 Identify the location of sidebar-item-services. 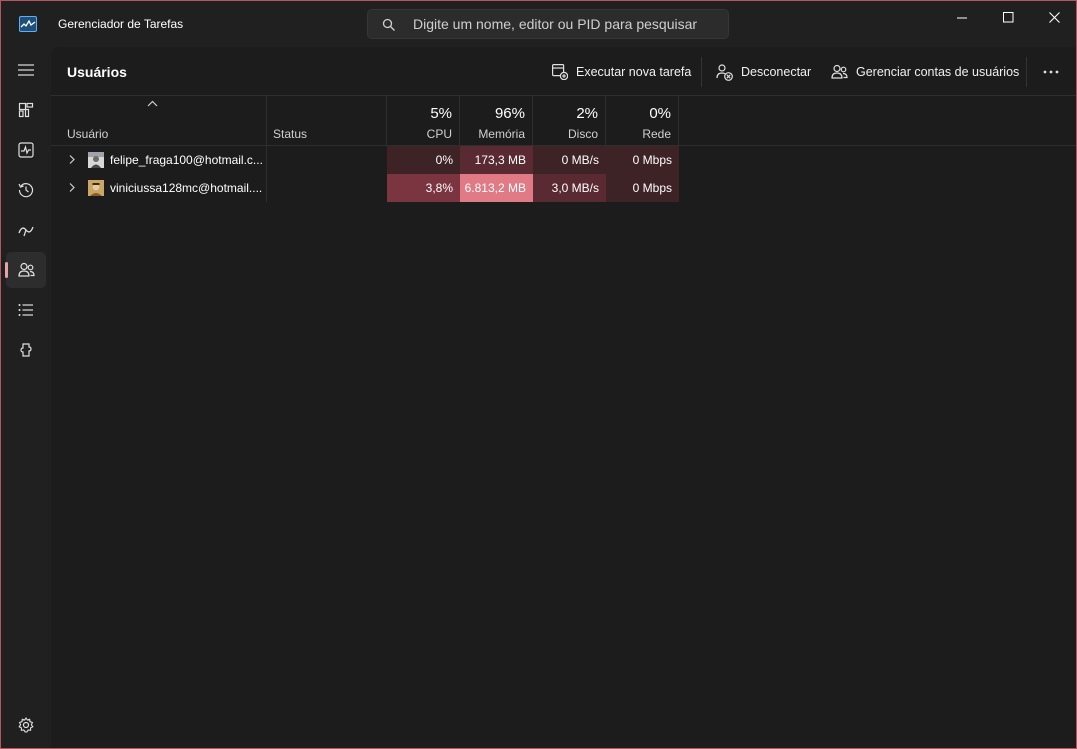
(26, 350).